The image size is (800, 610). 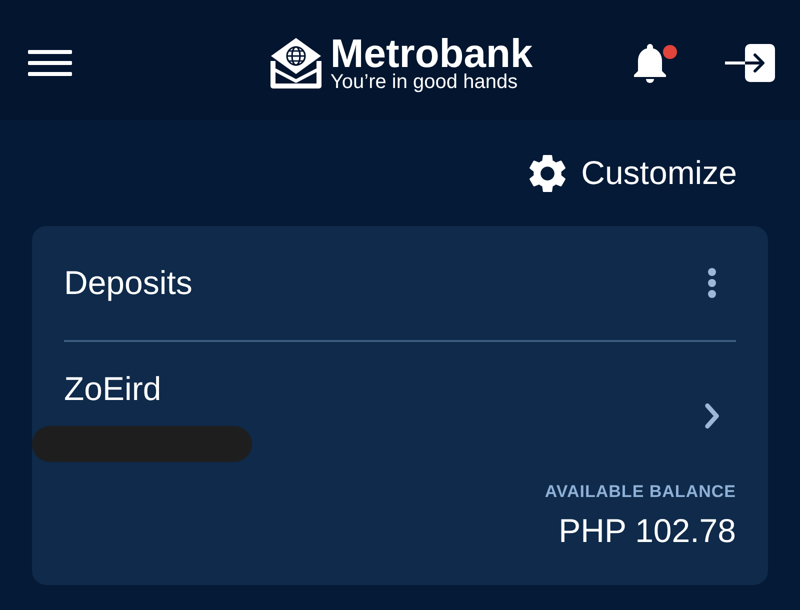 What do you see at coordinates (633, 173) in the screenshot?
I see `customize-button: Customize` at bounding box center [633, 173].